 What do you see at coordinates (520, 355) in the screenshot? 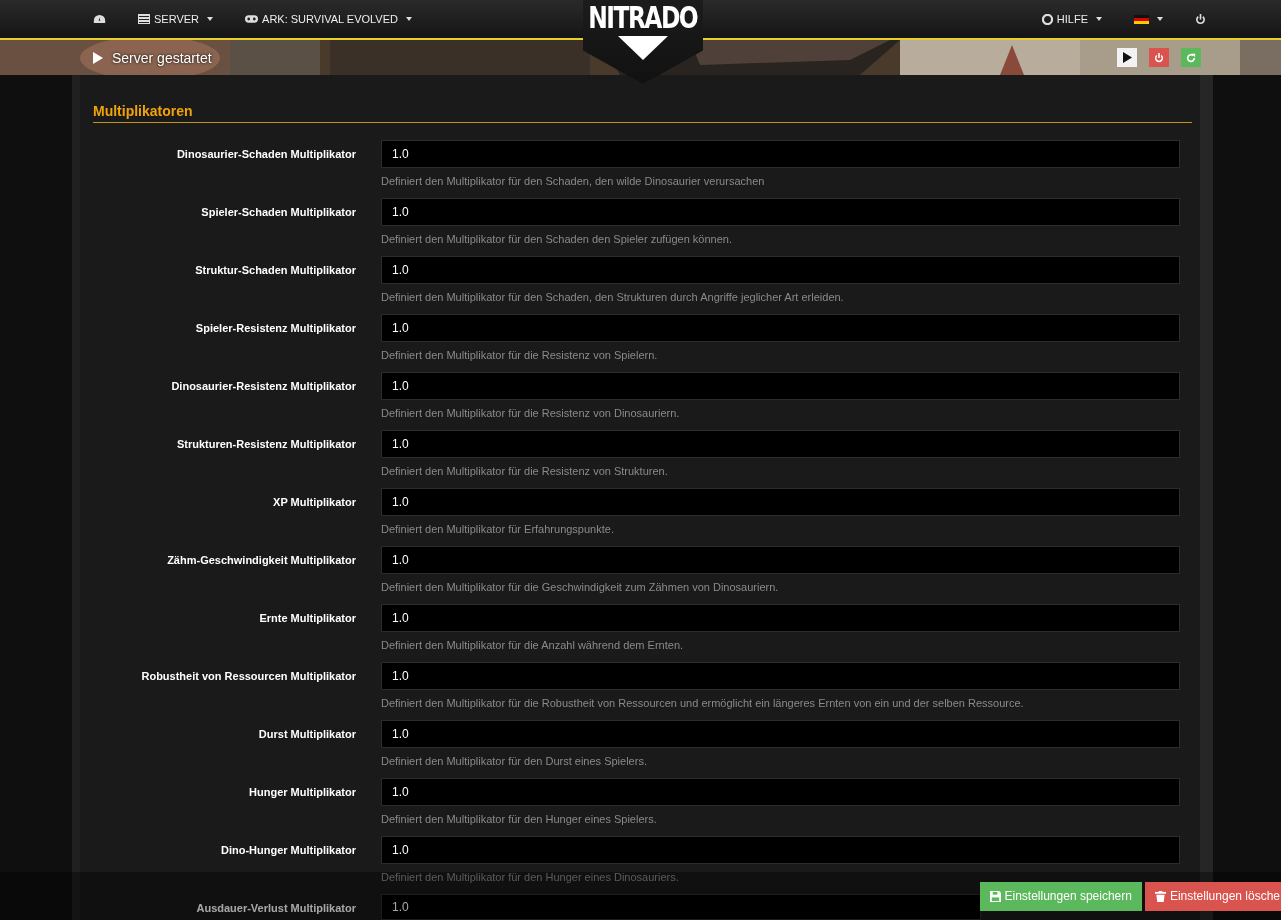
I see `help-text: Definiert den Multiplikator für die Resistenz von Spielern.` at bounding box center [520, 355].